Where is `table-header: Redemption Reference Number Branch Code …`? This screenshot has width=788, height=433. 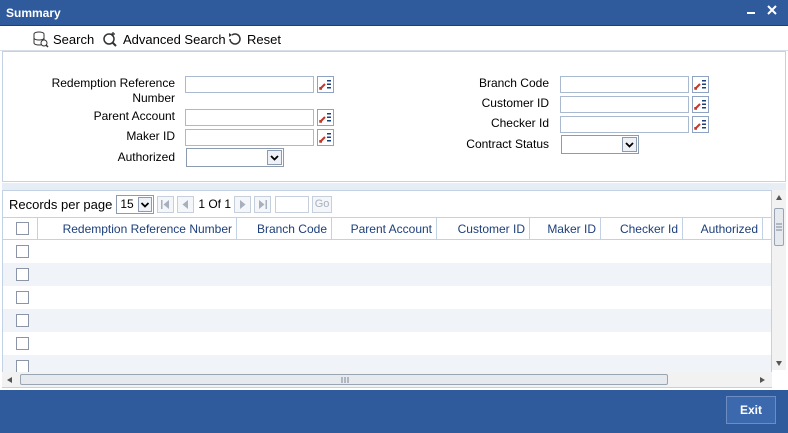 table-header: Redemption Reference Number Branch Code … is located at coordinates (387, 229).